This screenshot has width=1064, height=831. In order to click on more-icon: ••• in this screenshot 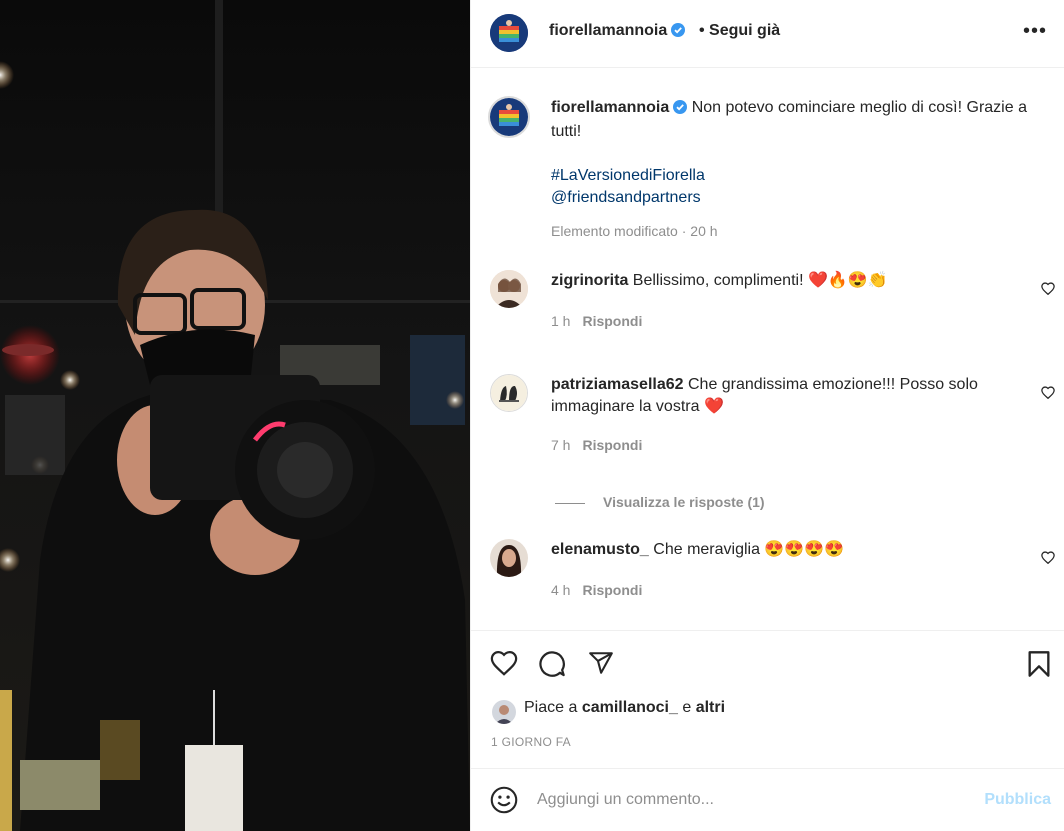, I will do `click(1035, 31)`.